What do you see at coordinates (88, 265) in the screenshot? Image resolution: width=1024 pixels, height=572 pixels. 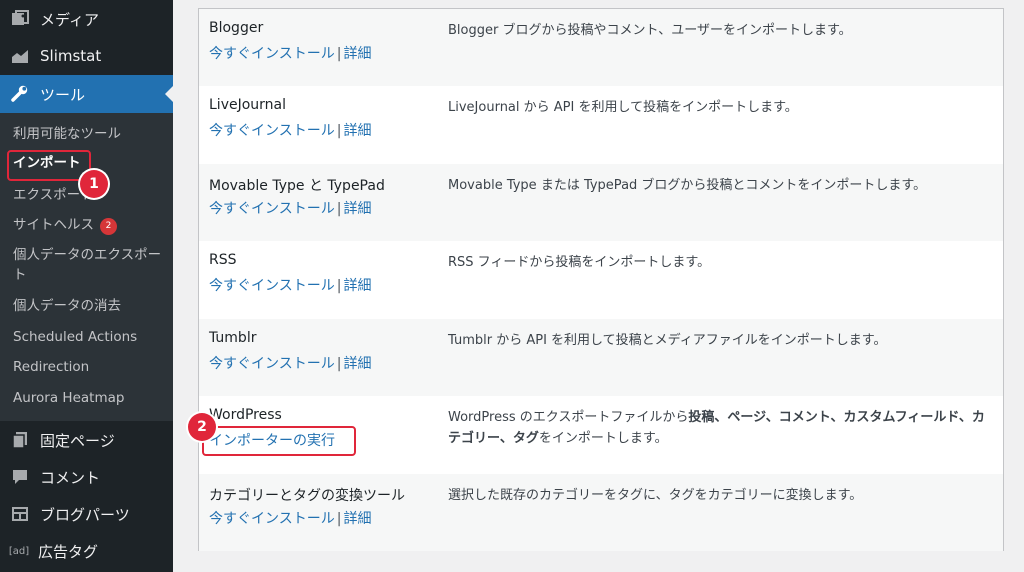 I see `submenu-personal-data-export: 個人データのエクスポート` at bounding box center [88, 265].